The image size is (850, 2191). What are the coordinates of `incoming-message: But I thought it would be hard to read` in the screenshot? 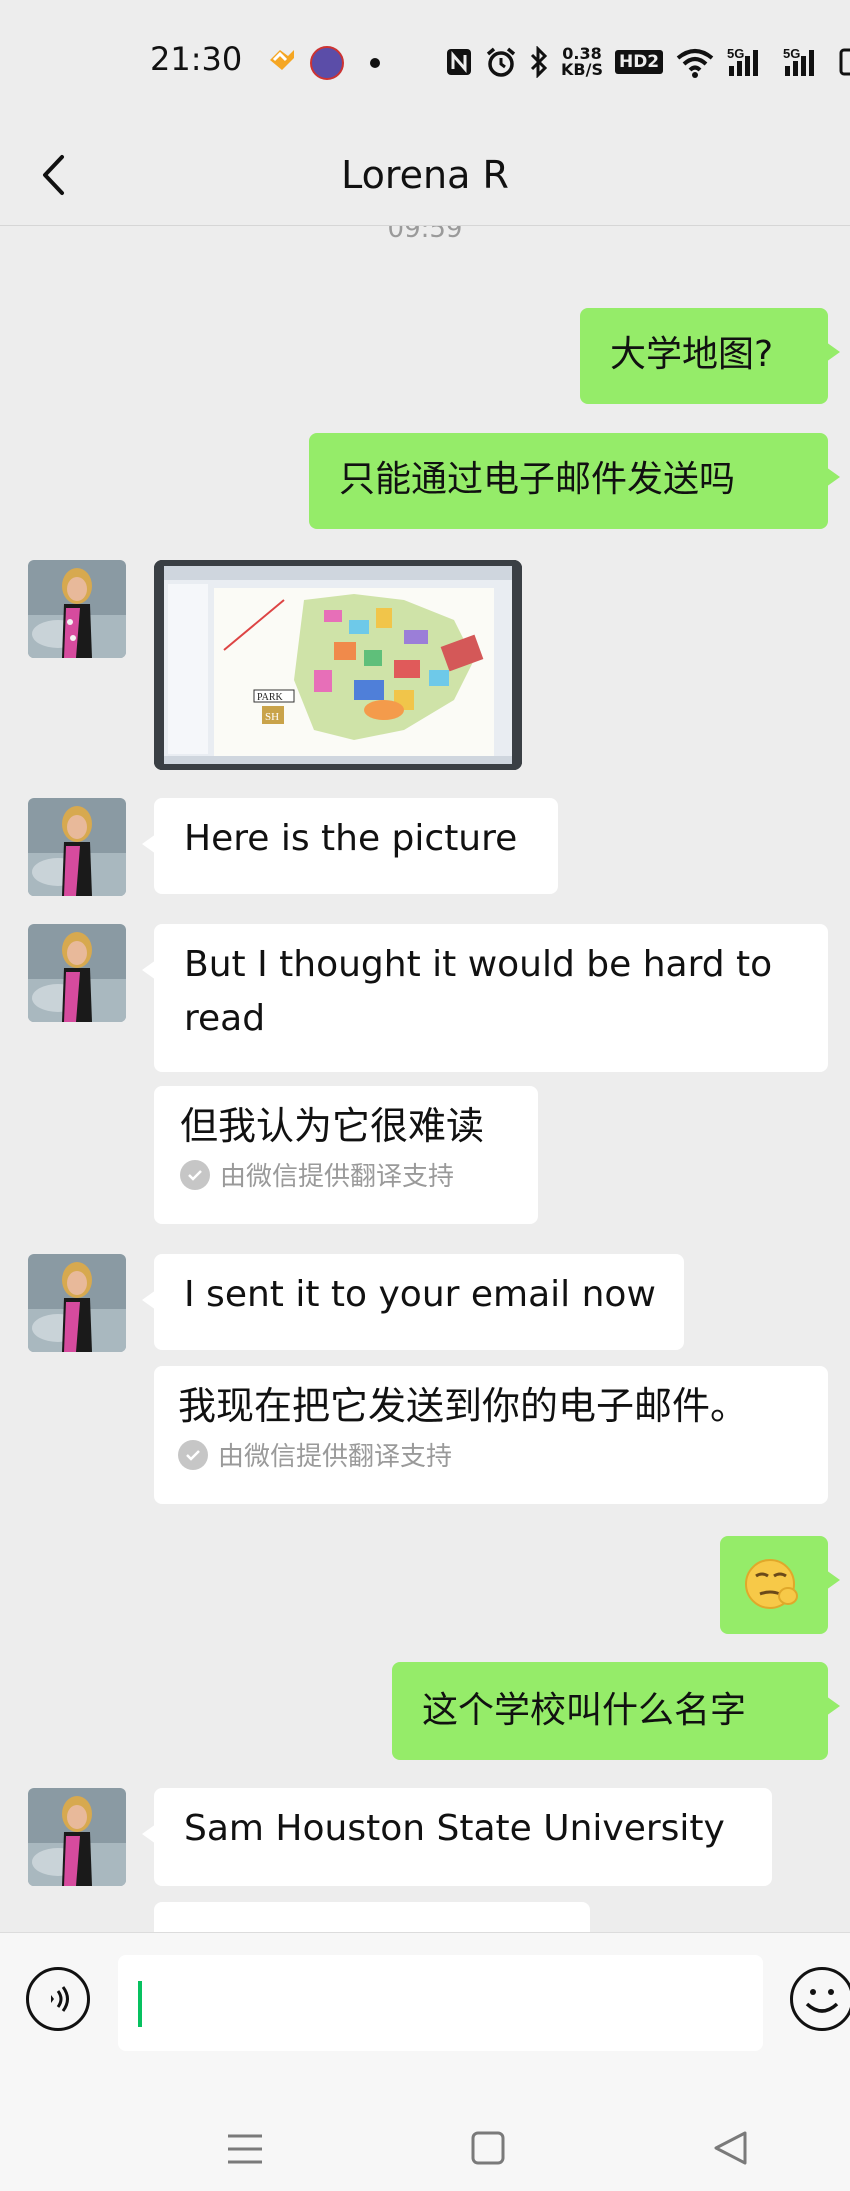 It's located at (485, 998).